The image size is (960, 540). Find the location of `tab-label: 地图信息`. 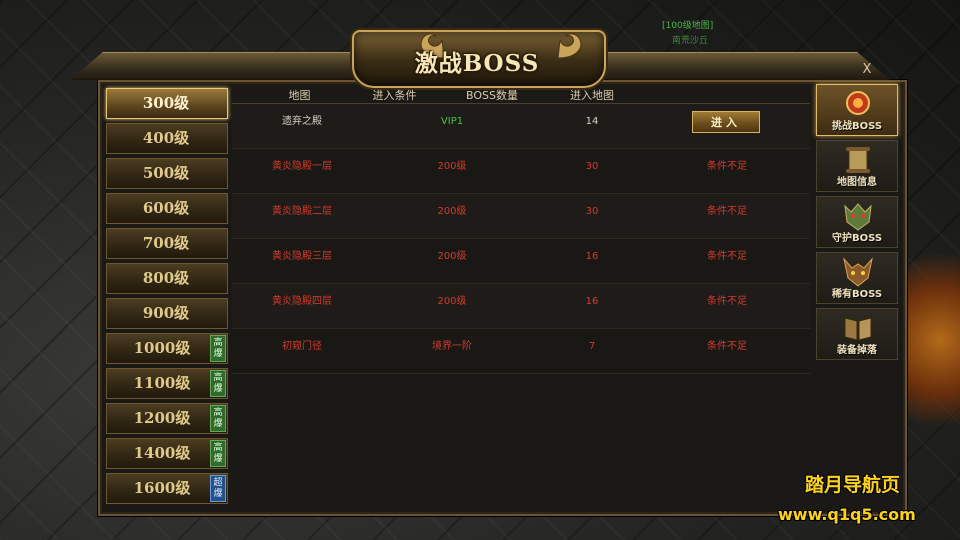

tab-label: 地图信息 is located at coordinates (857, 182).